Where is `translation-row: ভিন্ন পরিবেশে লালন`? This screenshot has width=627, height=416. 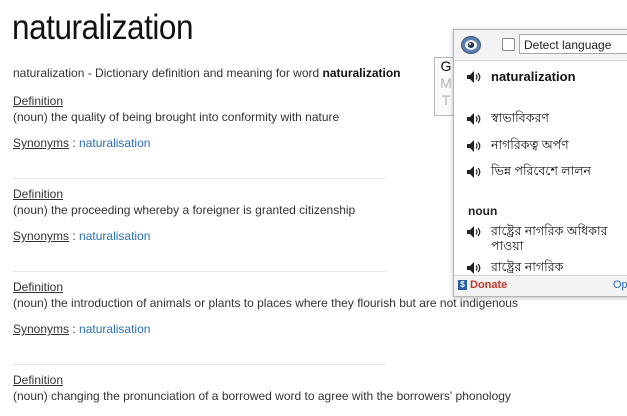 translation-row: ভিন্ন পরিবেশে লালন is located at coordinates (528, 171).